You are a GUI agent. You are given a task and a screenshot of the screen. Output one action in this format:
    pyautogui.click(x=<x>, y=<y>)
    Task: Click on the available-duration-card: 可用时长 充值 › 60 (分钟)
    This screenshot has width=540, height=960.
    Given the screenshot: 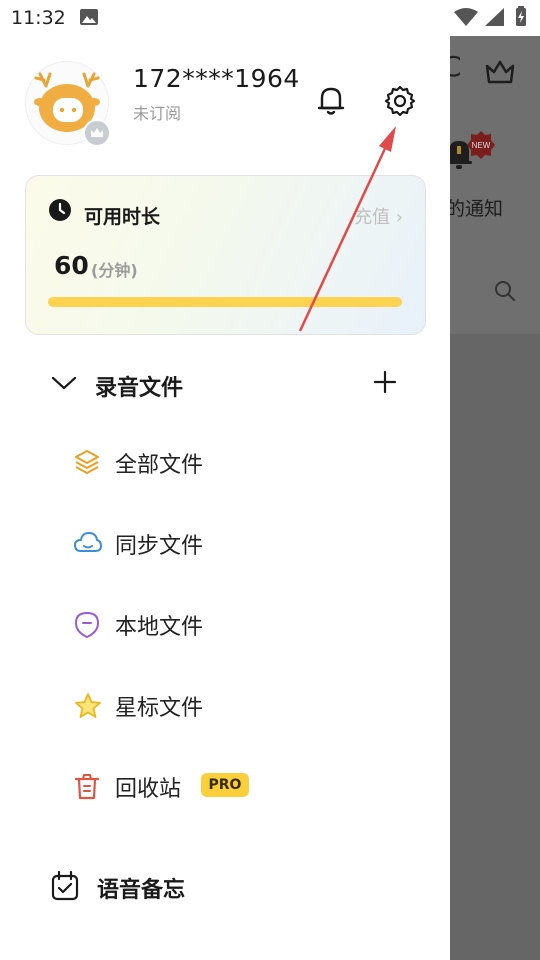 What is the action you would take?
    pyautogui.click(x=225, y=255)
    